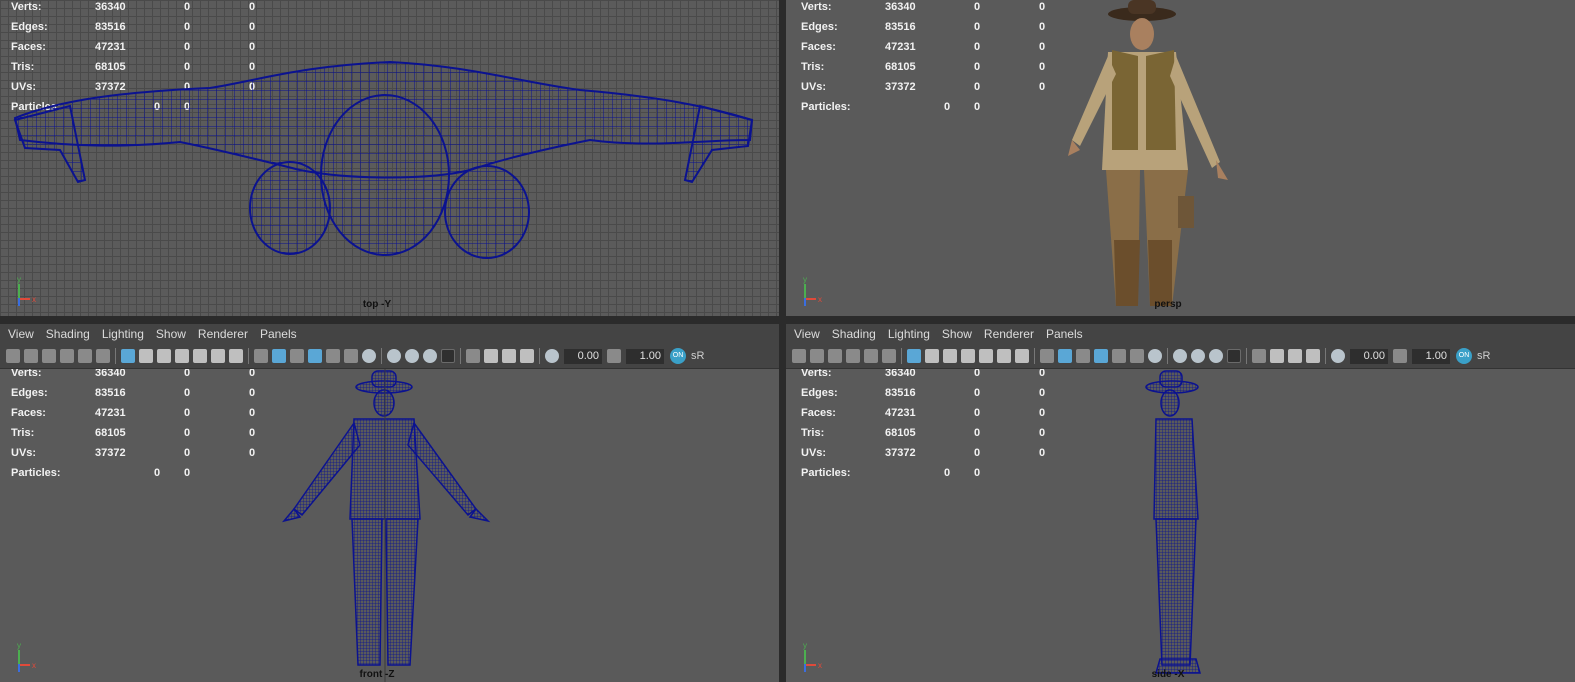  I want to click on character-wireframe-front, so click(390, 525).